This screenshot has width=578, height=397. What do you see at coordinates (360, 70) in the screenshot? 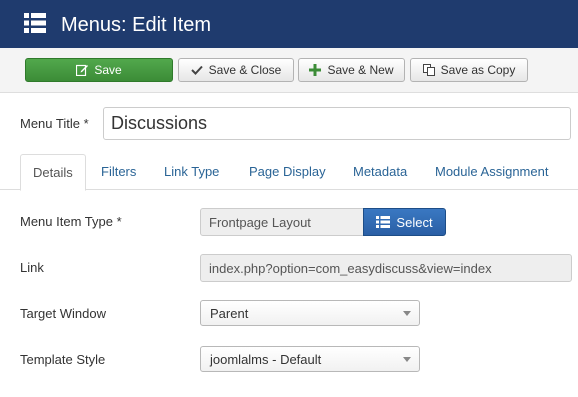
I see `save-new-label: Save & New` at bounding box center [360, 70].